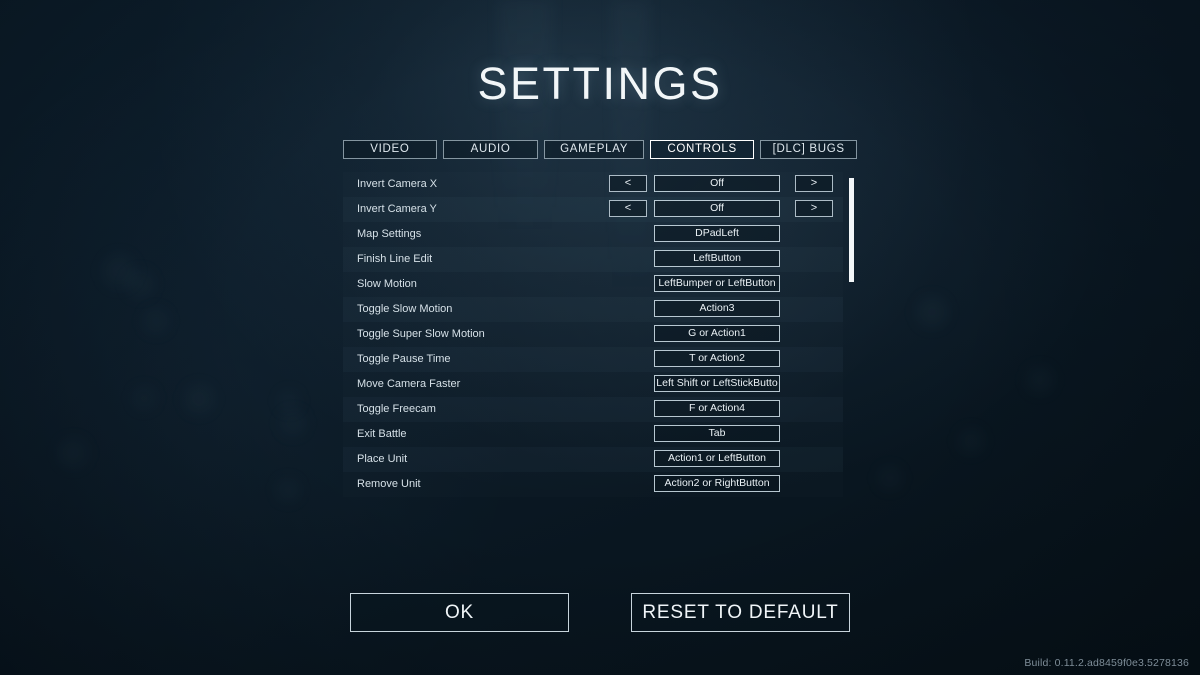 The width and height of the screenshot is (1200, 675). I want to click on settings-row-value: Action2 or RightButton, so click(717, 483).